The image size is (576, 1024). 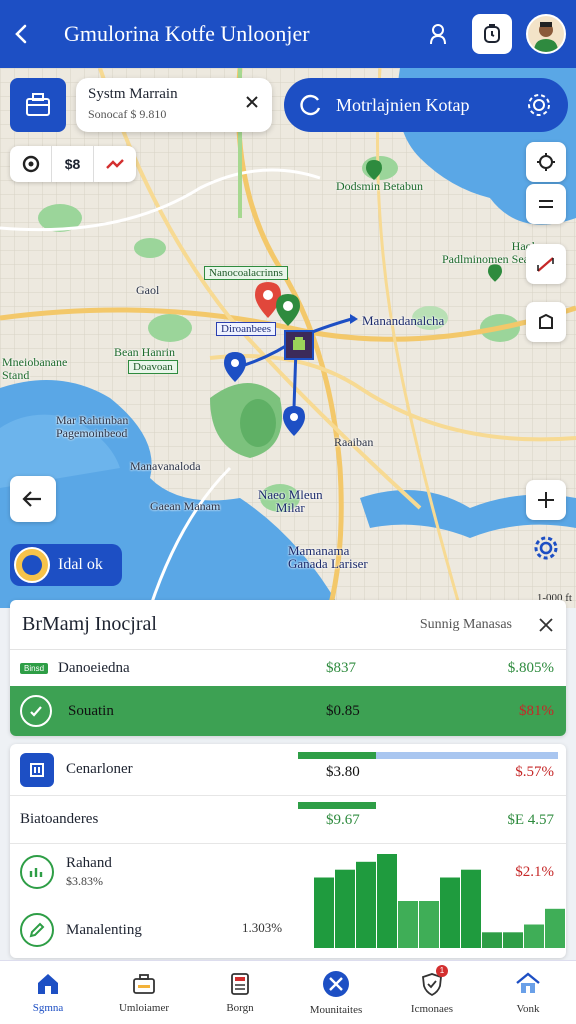 I want to click on nav-label: Umloiamer, so click(x=144, y=1007).